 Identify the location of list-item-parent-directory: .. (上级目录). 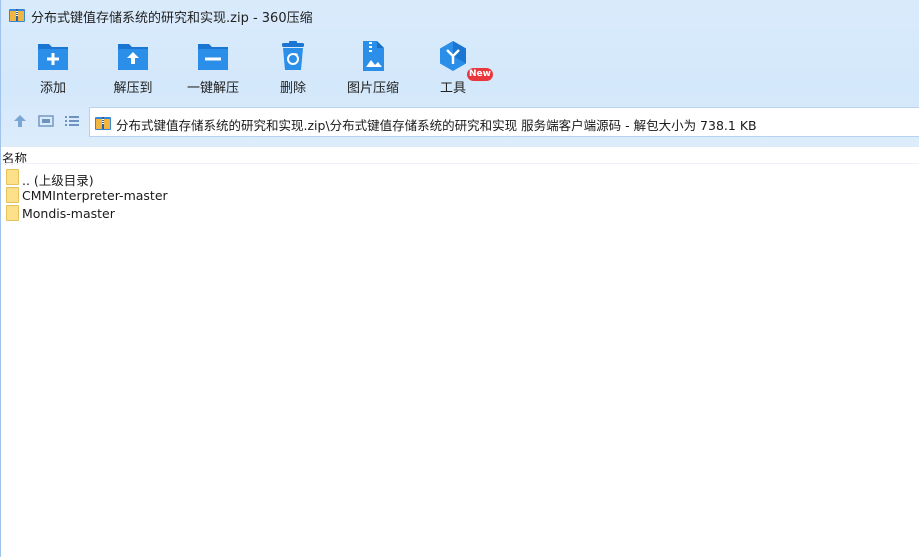
(460, 178).